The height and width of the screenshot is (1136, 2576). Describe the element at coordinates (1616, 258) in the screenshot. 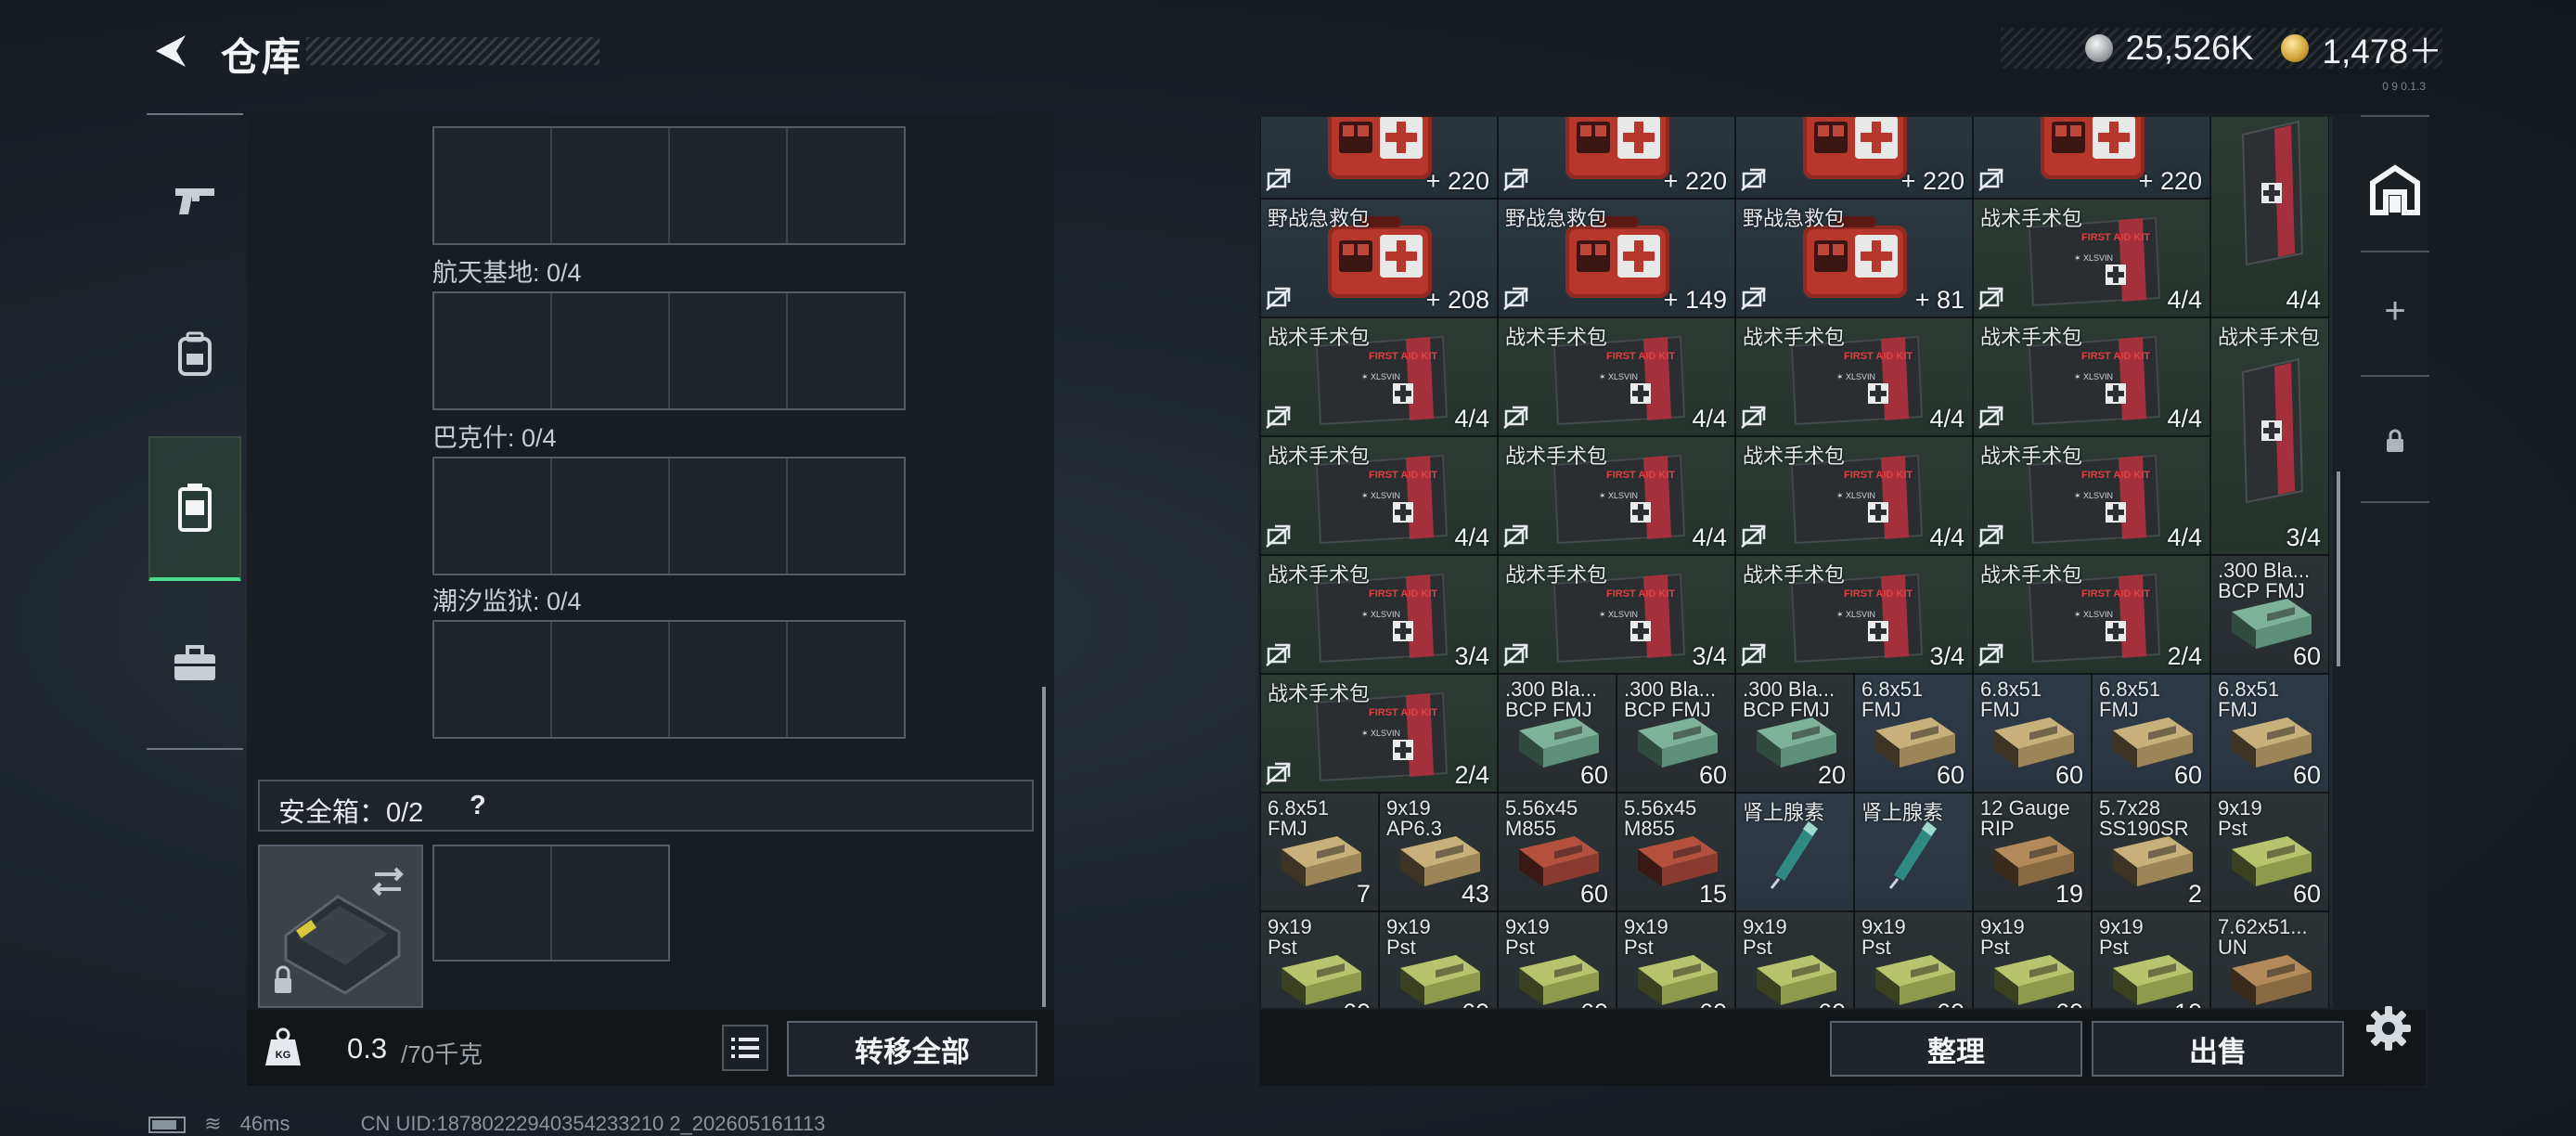

I see `inventory-item: 野战急救包 + 149` at that location.